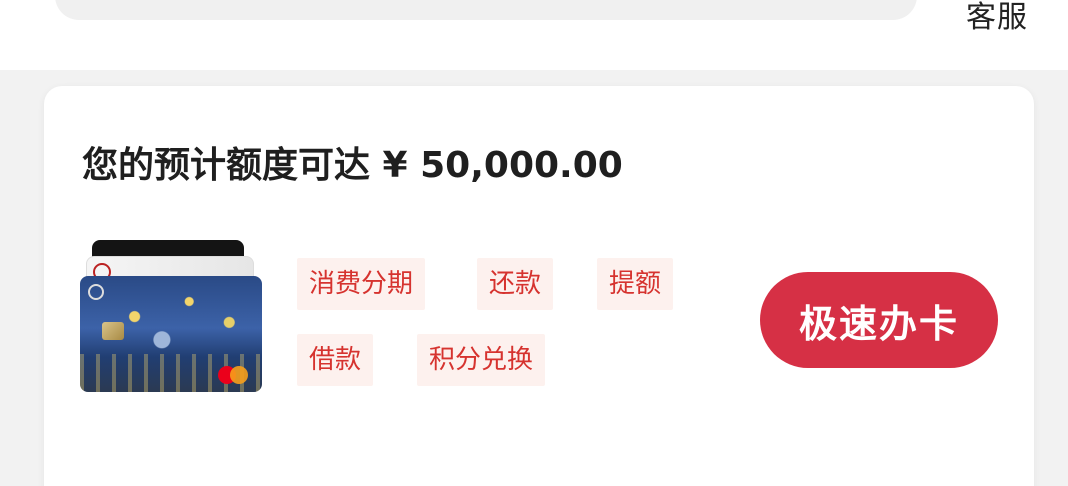  I want to click on tag-loan: 借款, so click(335, 360).